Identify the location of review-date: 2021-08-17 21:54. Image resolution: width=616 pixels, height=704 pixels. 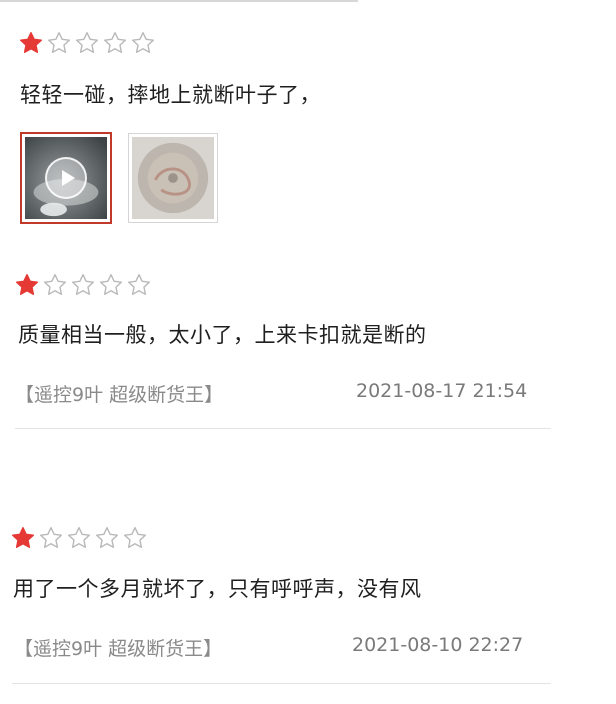
(442, 391).